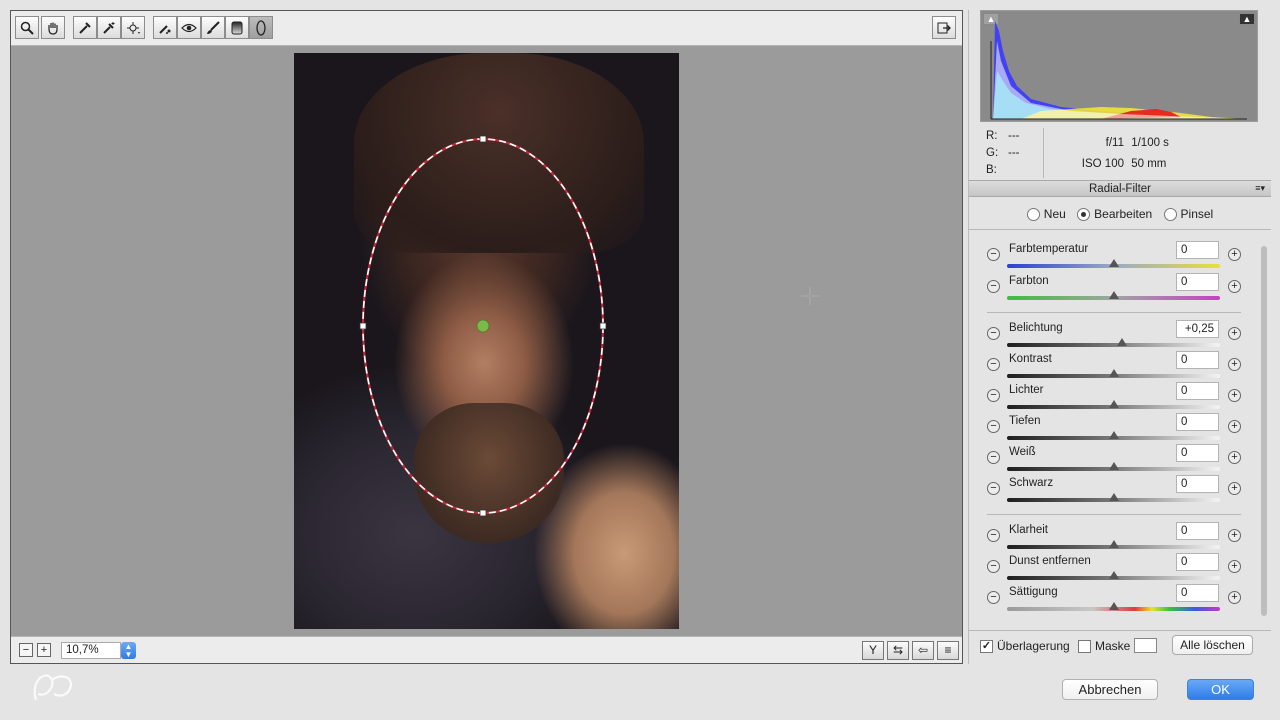 This screenshot has height=720, width=1280. I want to click on slider-track, so click(1113, 345).